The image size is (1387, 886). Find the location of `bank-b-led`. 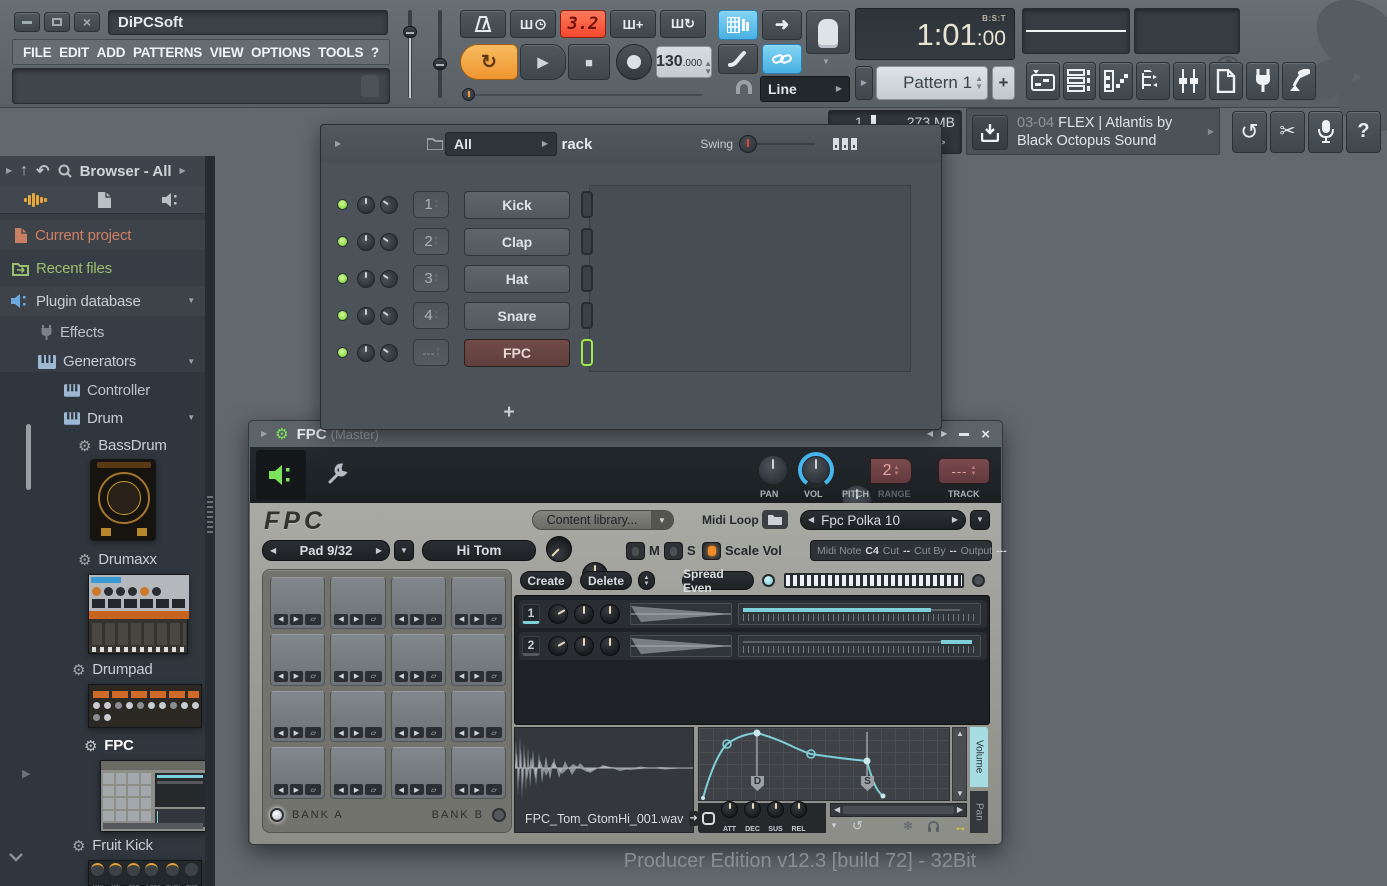

bank-b-led is located at coordinates (499, 815).